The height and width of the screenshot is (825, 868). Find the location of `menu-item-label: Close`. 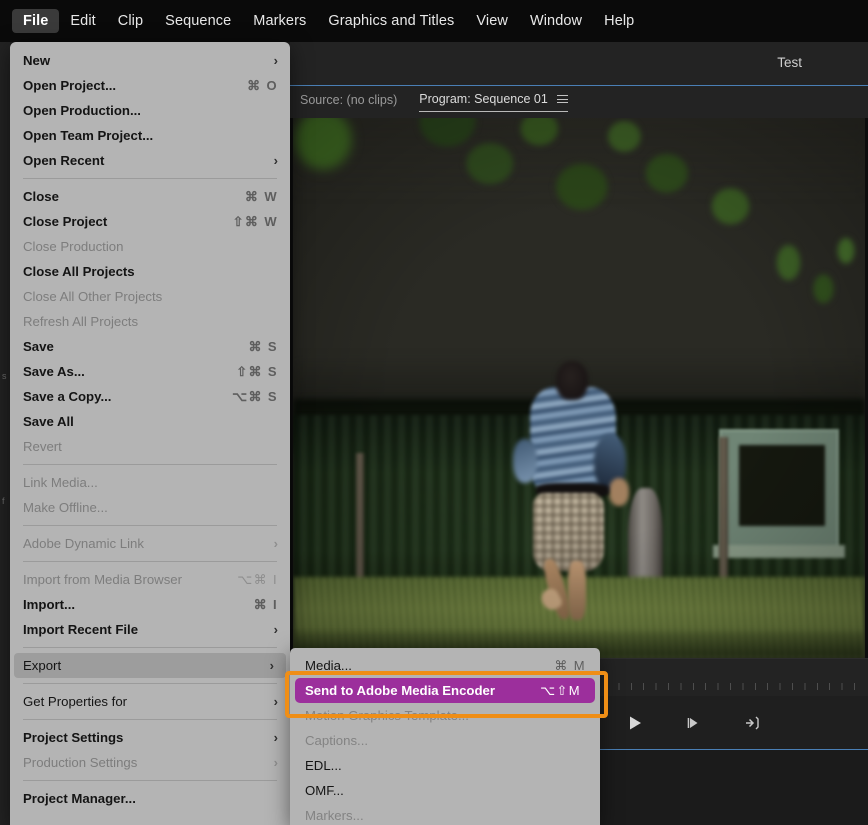

menu-item-label: Close is located at coordinates (41, 196).